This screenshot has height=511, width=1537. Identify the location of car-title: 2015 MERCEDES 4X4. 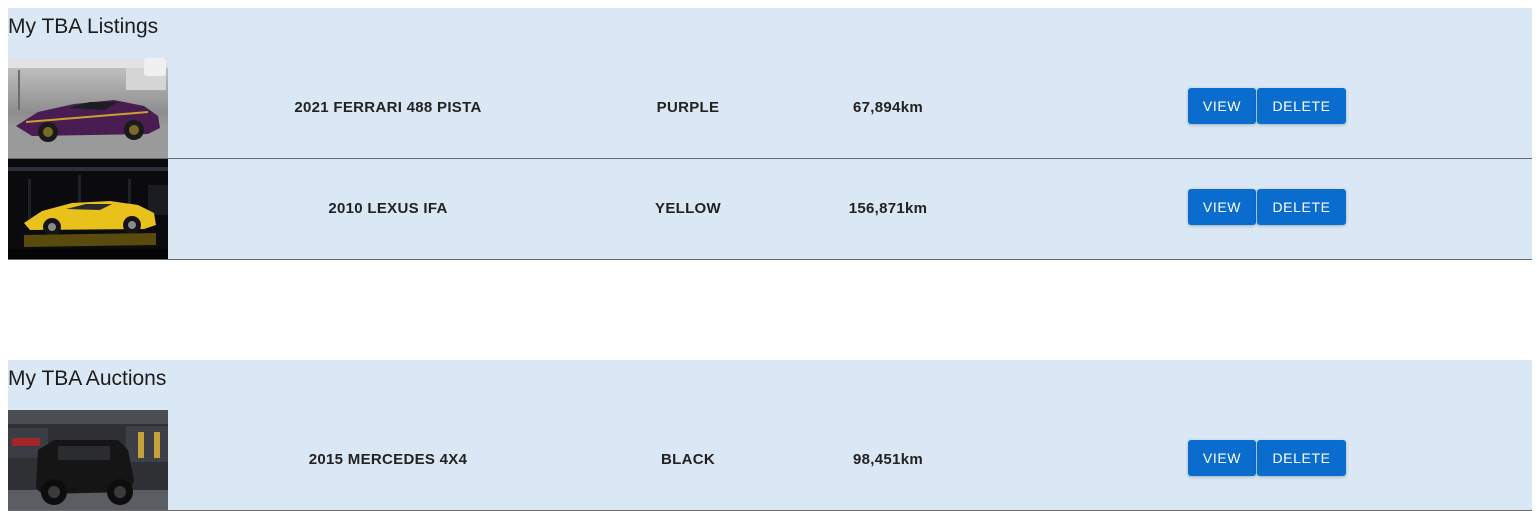
(388, 459).